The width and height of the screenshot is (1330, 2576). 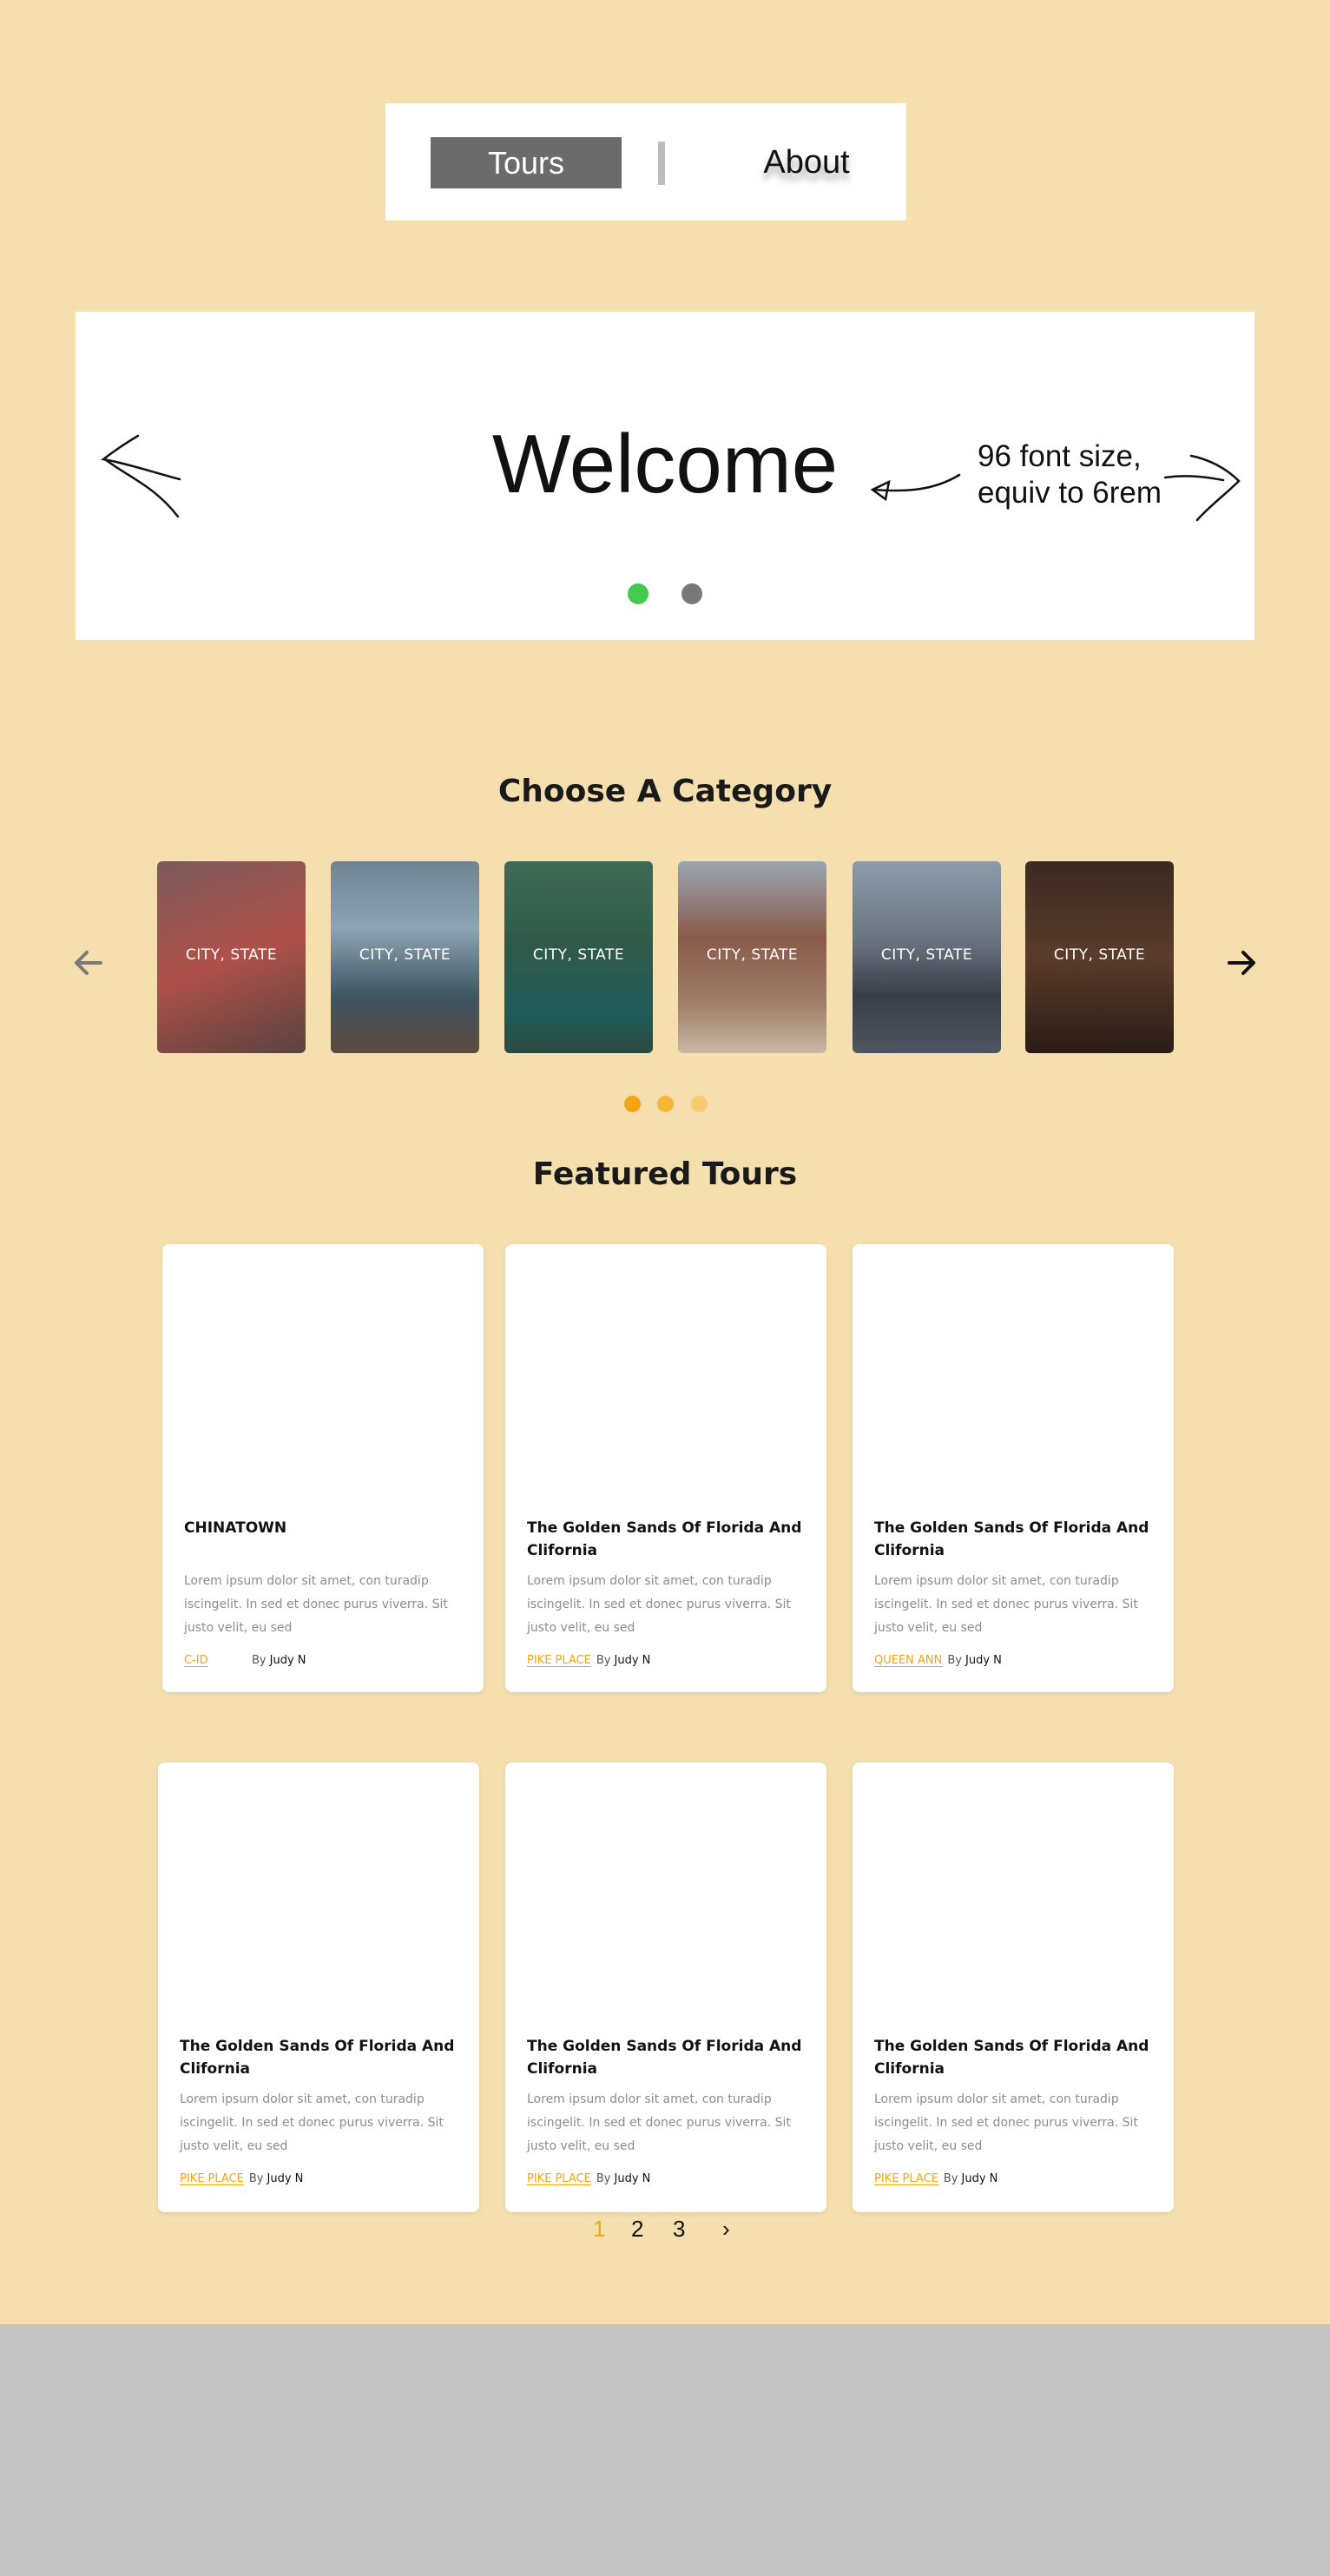 I want to click on tour-location-tag: C-ID, so click(x=215, y=1660).